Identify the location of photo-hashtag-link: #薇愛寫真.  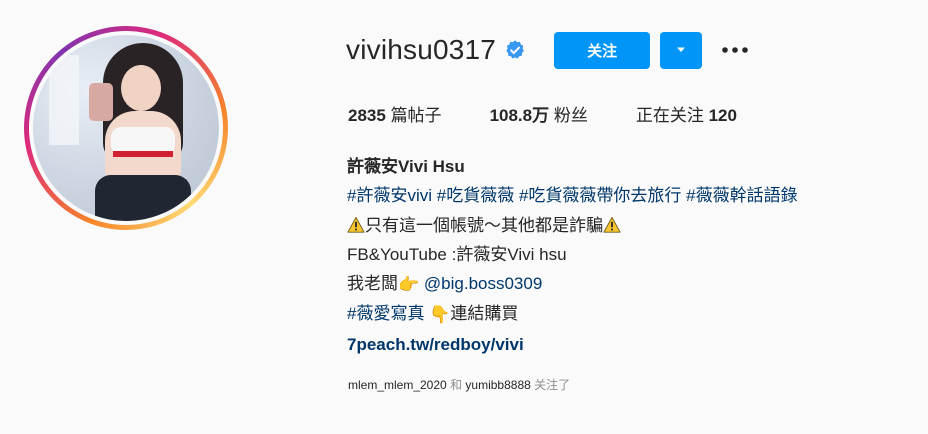
(385, 313).